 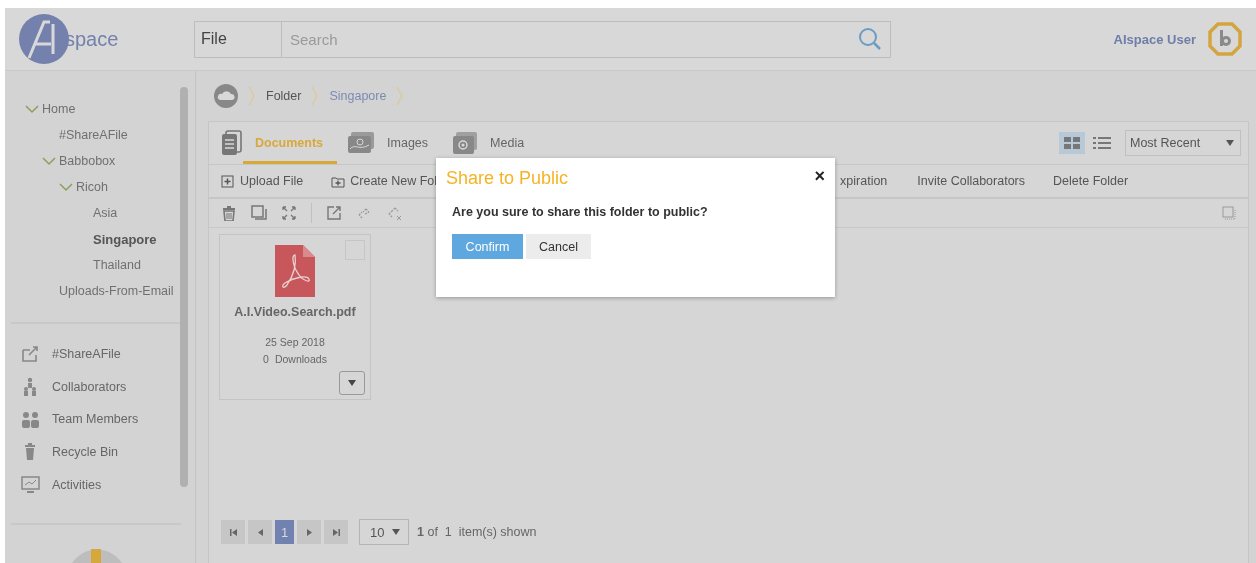 What do you see at coordinates (30, 485) in the screenshot?
I see `monitor-icon` at bounding box center [30, 485].